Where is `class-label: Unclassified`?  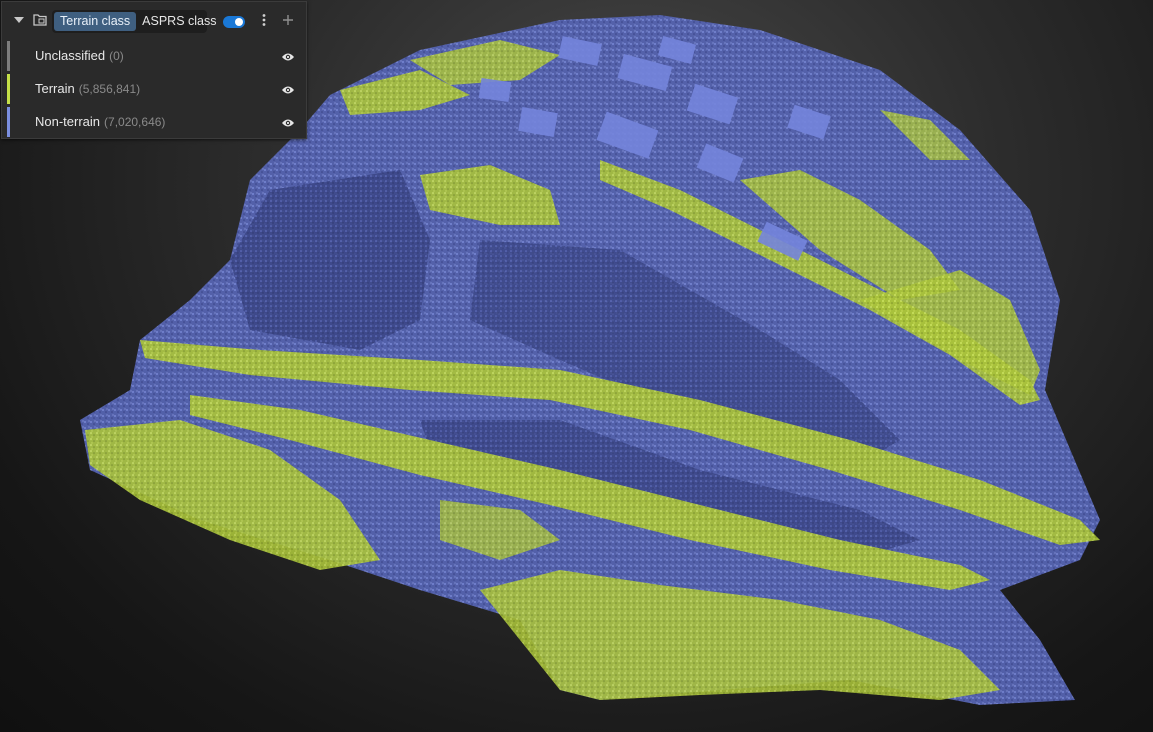 class-label: Unclassified is located at coordinates (70, 55).